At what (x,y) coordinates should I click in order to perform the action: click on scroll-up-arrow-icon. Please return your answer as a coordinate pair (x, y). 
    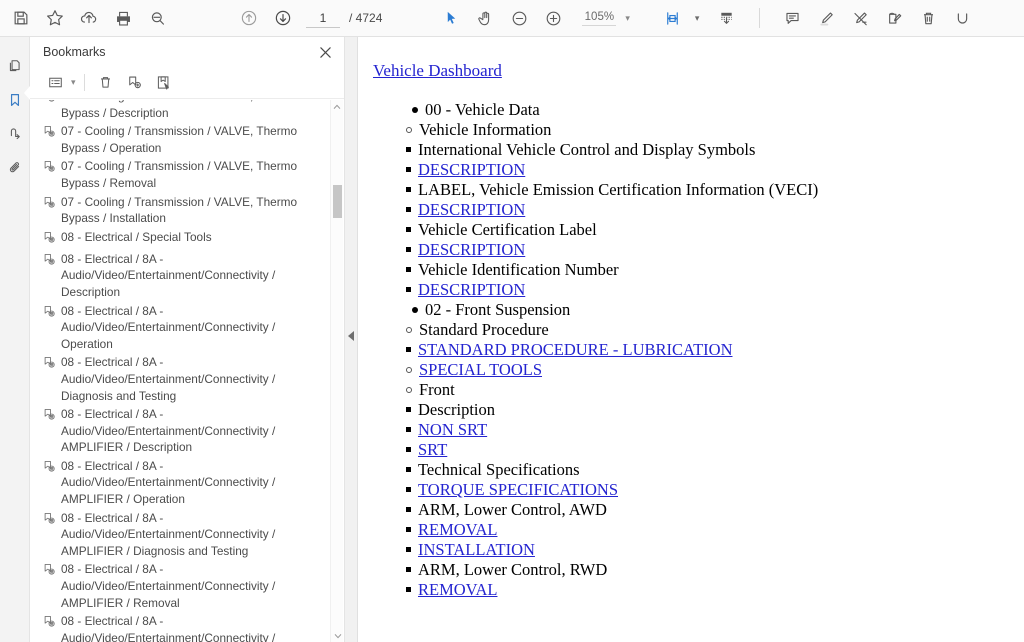
    Looking at the image, I should click on (337, 106).